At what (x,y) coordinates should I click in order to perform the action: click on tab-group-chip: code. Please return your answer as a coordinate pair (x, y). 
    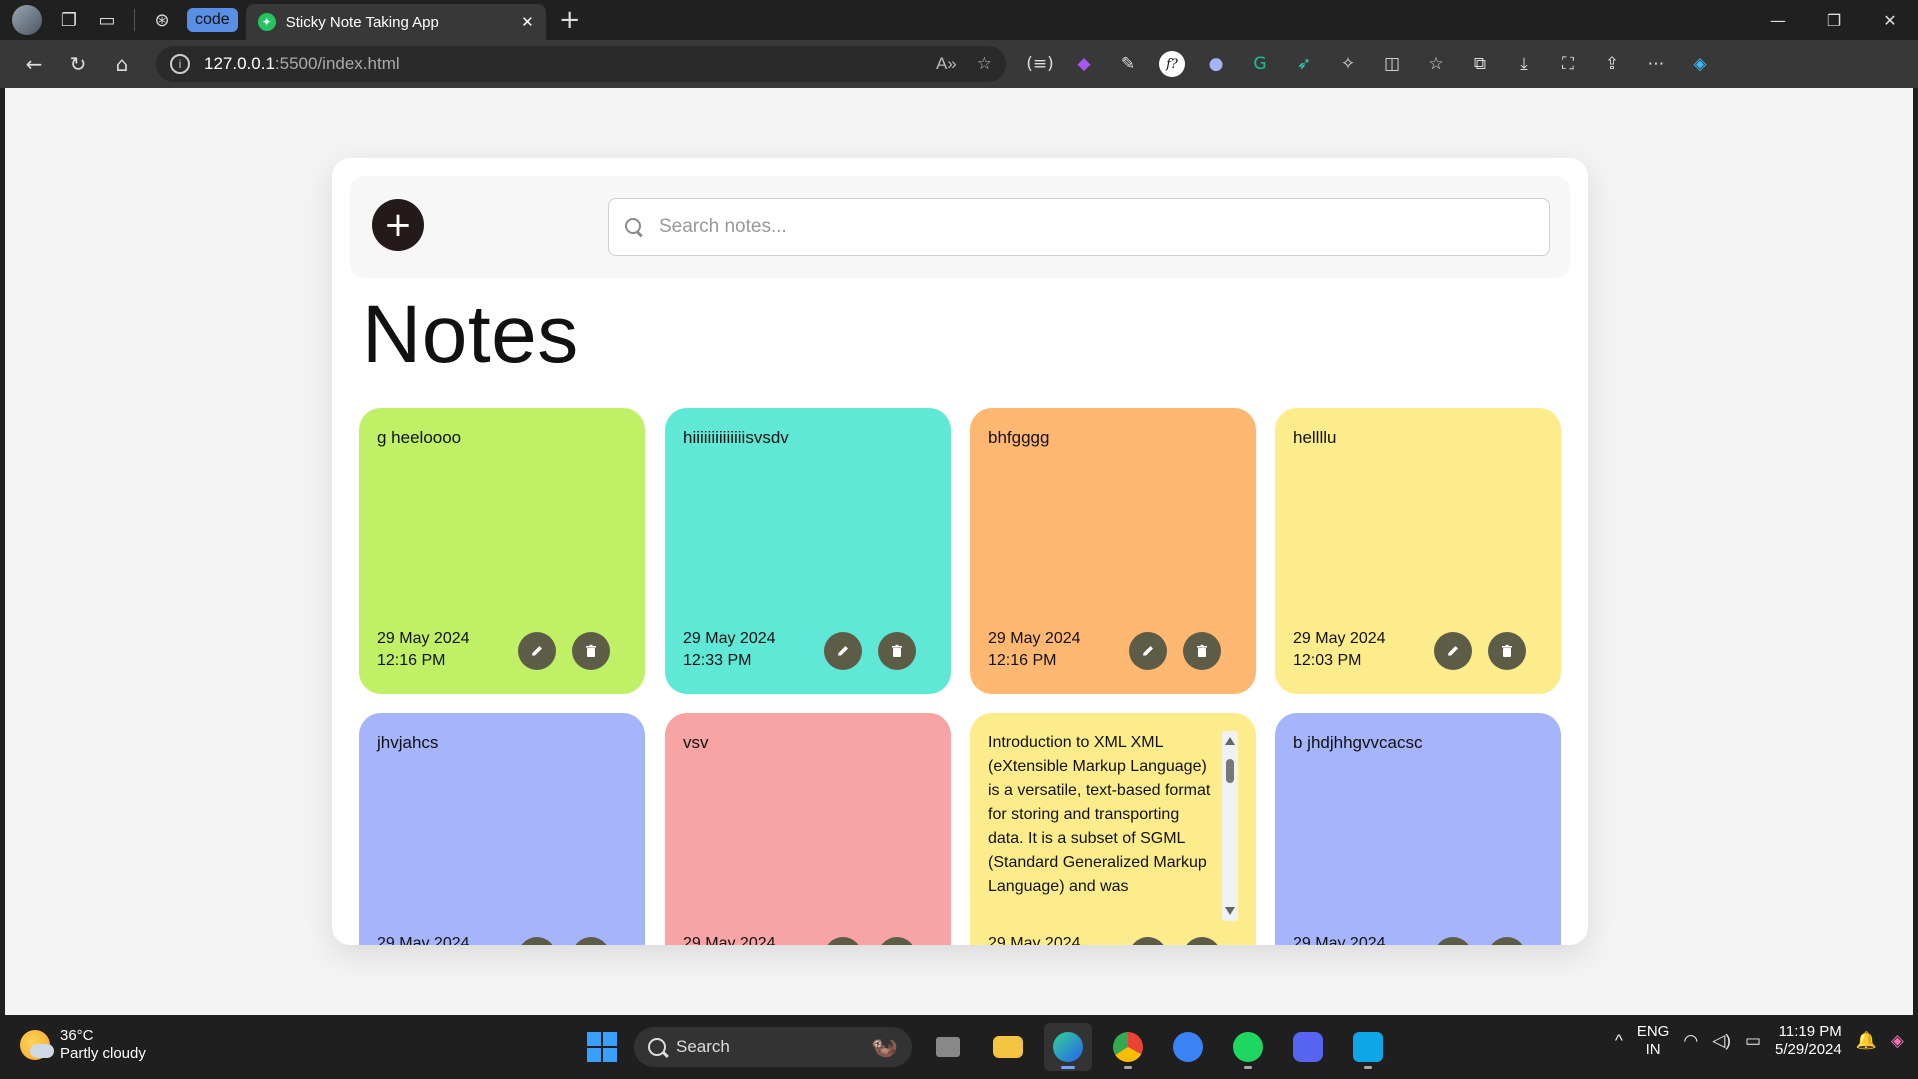
    Looking at the image, I should click on (212, 20).